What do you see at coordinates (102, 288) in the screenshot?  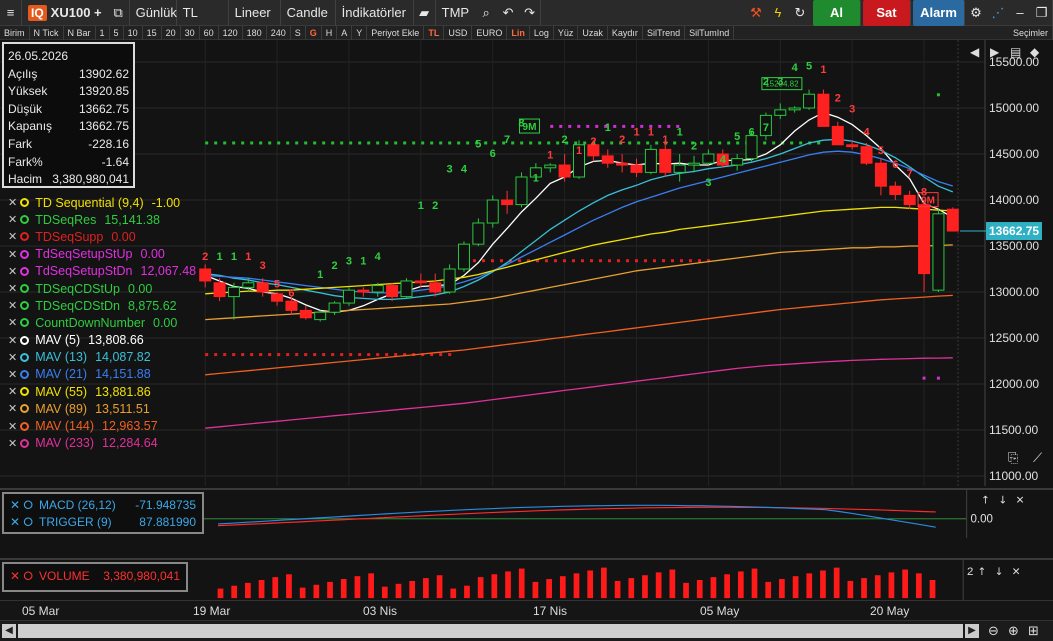 I see `legend-item: ✕ TDSeqCDStUp 0.00` at bounding box center [102, 288].